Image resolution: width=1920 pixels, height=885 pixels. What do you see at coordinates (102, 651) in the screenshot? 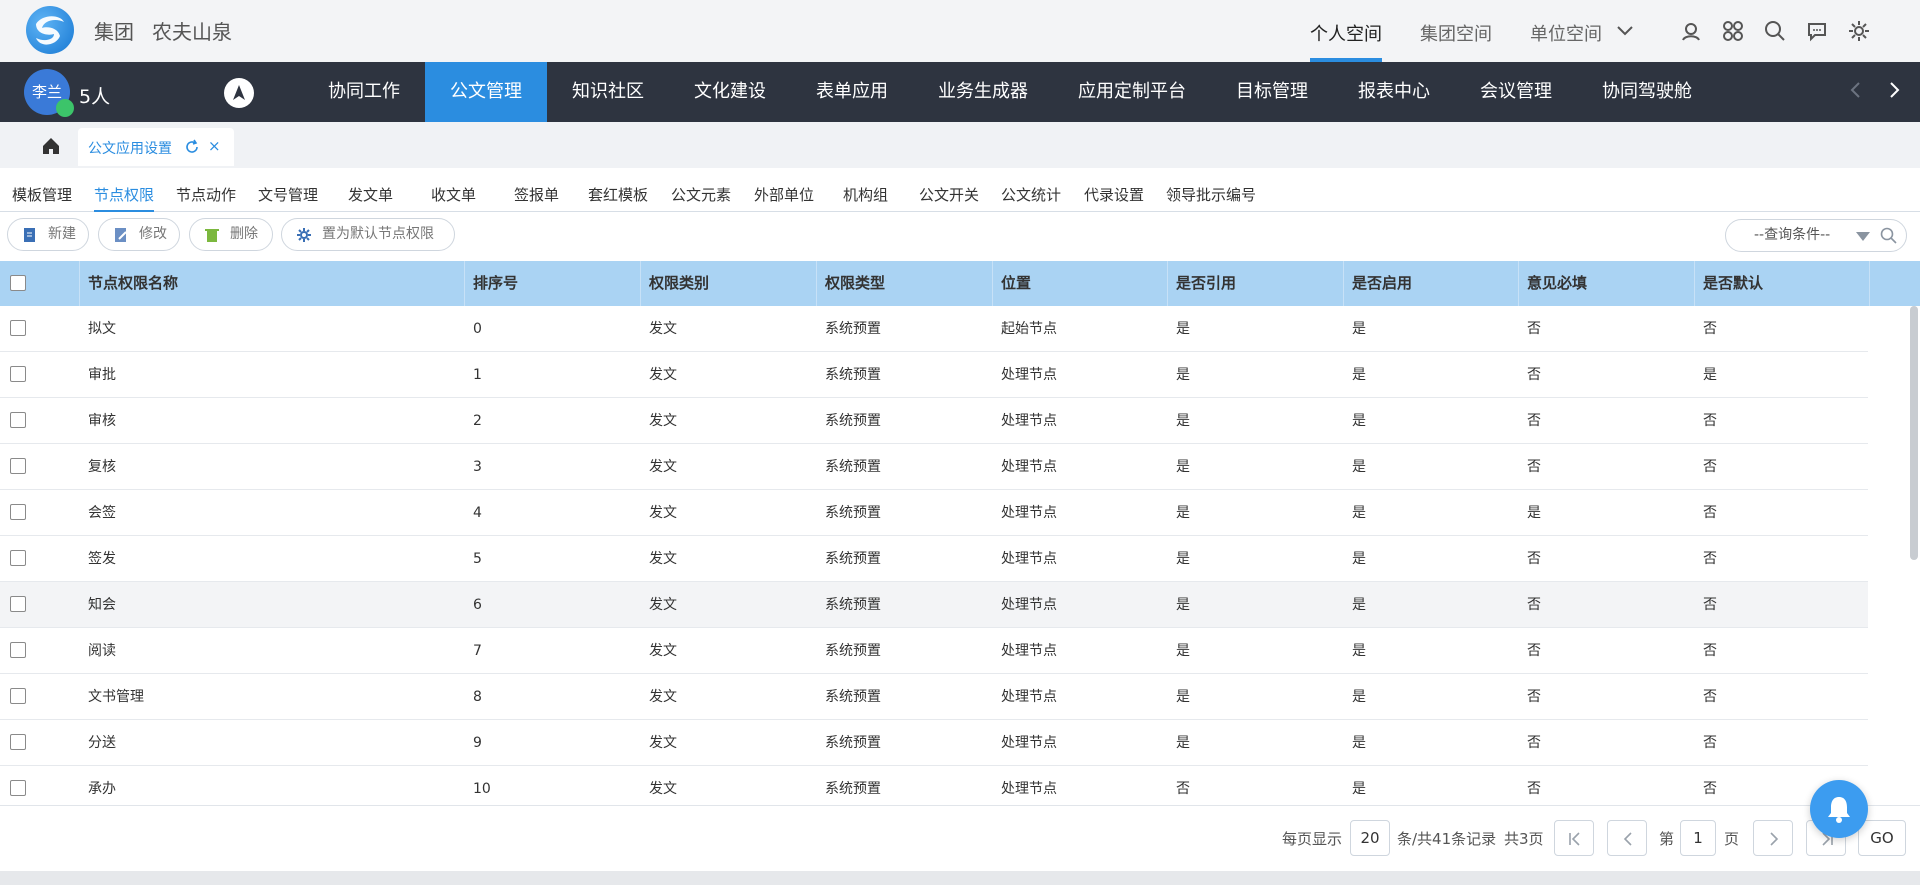
I see `cell-name: 阅读` at bounding box center [102, 651].